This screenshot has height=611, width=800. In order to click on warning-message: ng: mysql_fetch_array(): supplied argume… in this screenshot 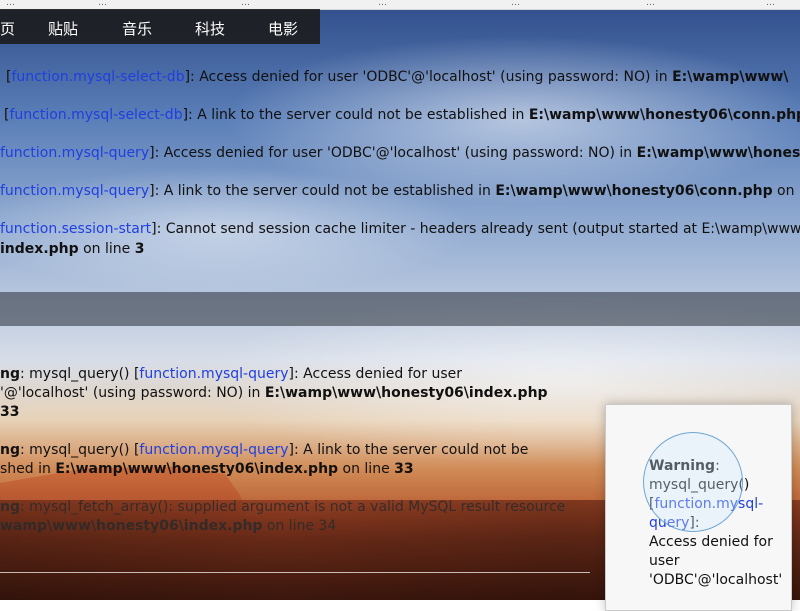, I will do `click(282, 507)`.